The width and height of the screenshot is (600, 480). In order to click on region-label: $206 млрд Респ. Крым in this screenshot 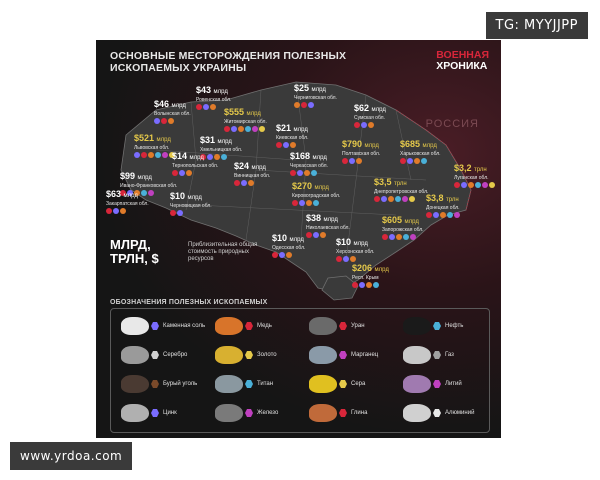, I will do `click(370, 276)`.